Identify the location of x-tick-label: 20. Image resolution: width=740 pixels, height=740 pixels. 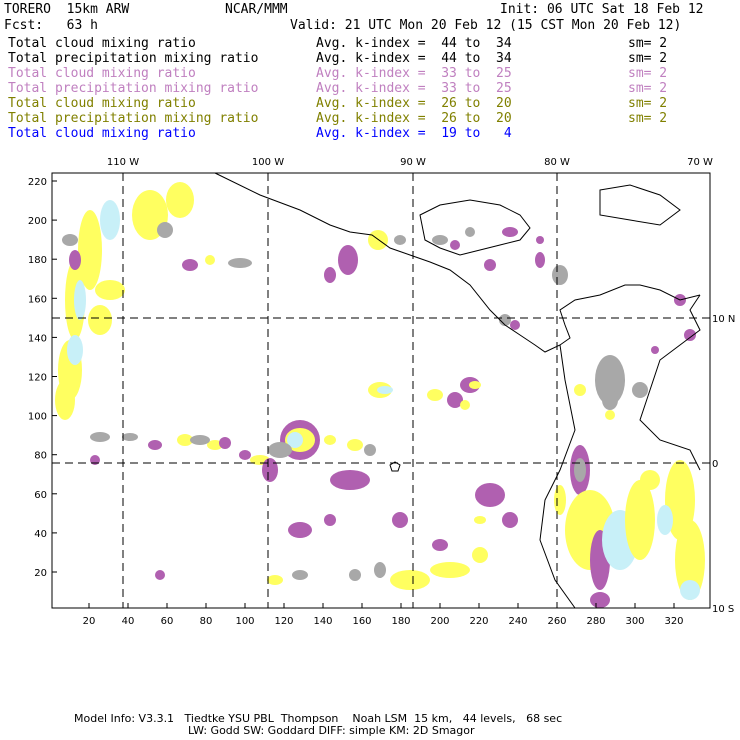
(89, 621).